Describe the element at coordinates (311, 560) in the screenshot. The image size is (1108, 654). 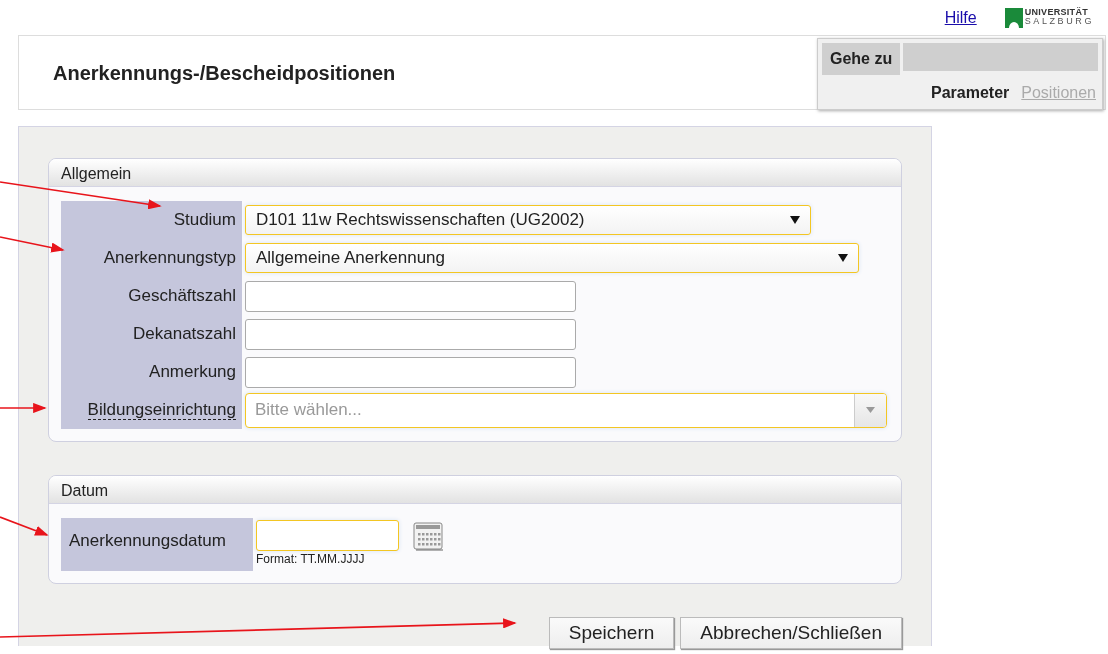
I see `format-hint: Format: TT.MM.JJJJ` at that location.